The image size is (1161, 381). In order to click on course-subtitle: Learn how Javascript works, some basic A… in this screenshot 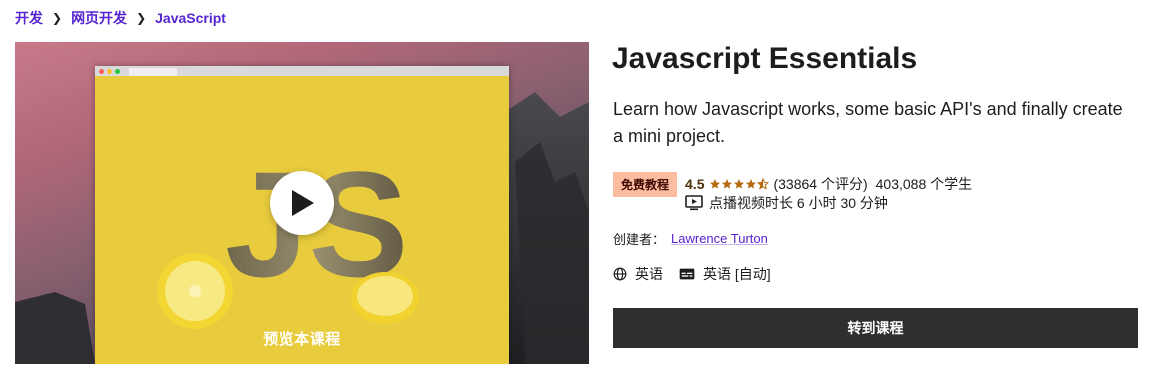, I will do `click(868, 122)`.